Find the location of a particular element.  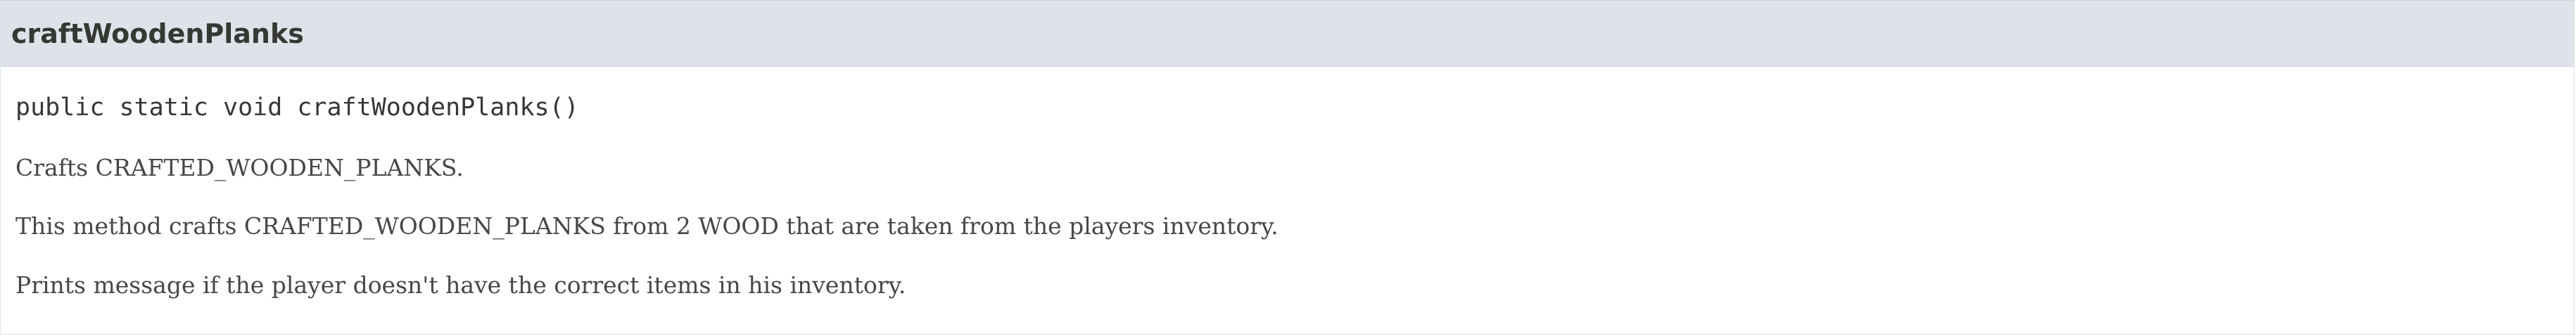

method-description-summary: Crafts CRAFTED_WOODEN_PLANKS. is located at coordinates (239, 167).